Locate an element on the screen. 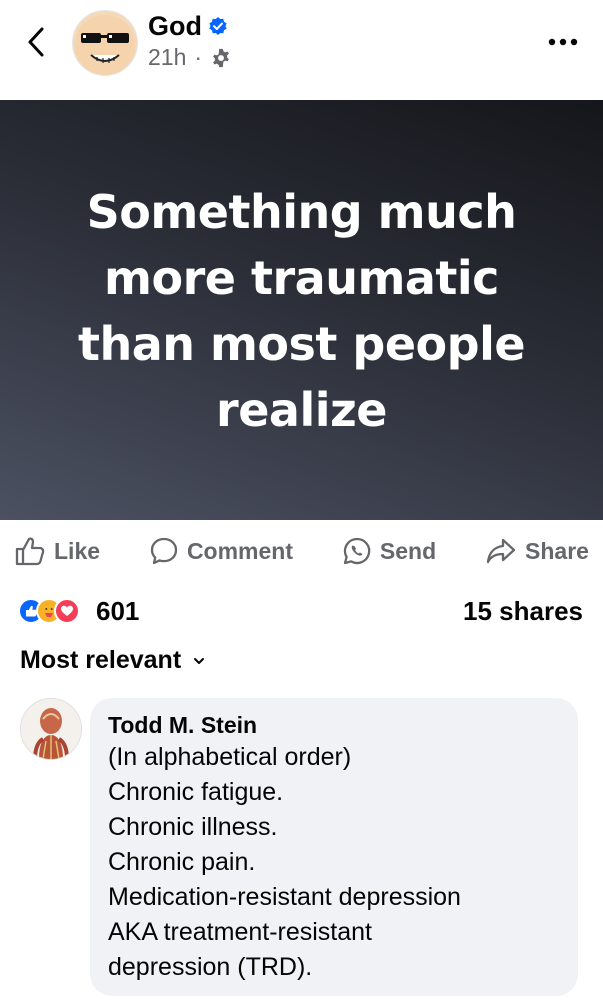 This screenshot has width=603, height=1000. author-name-row: God is located at coordinates (188, 26).